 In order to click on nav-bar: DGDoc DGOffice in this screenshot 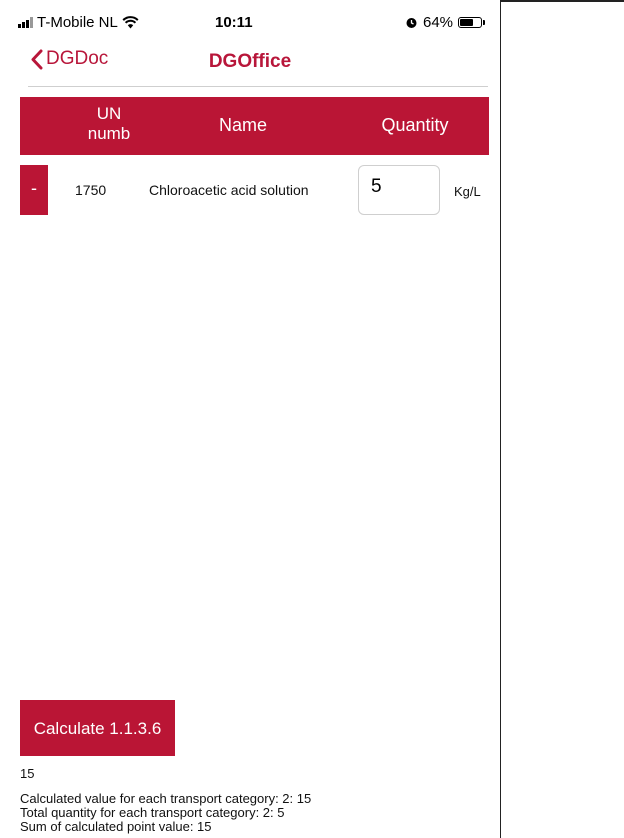, I will do `click(250, 63)`.